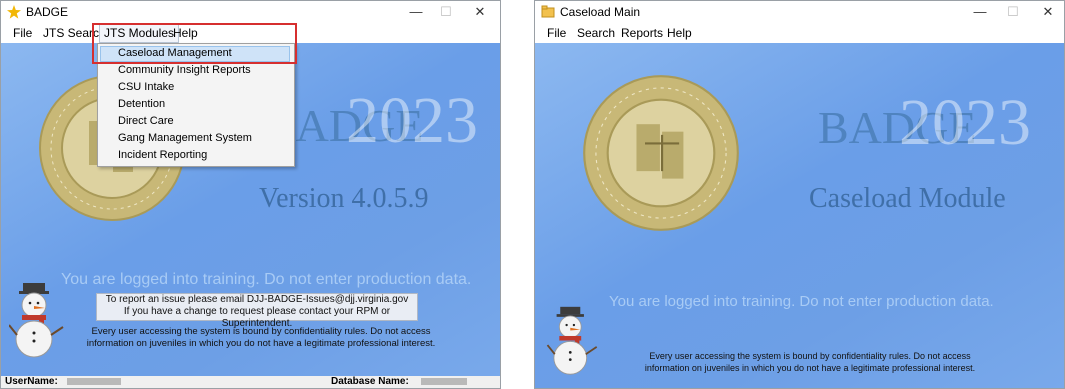 The image size is (1065, 389). What do you see at coordinates (548, 11) in the screenshot?
I see `folder-window-icon` at bounding box center [548, 11].